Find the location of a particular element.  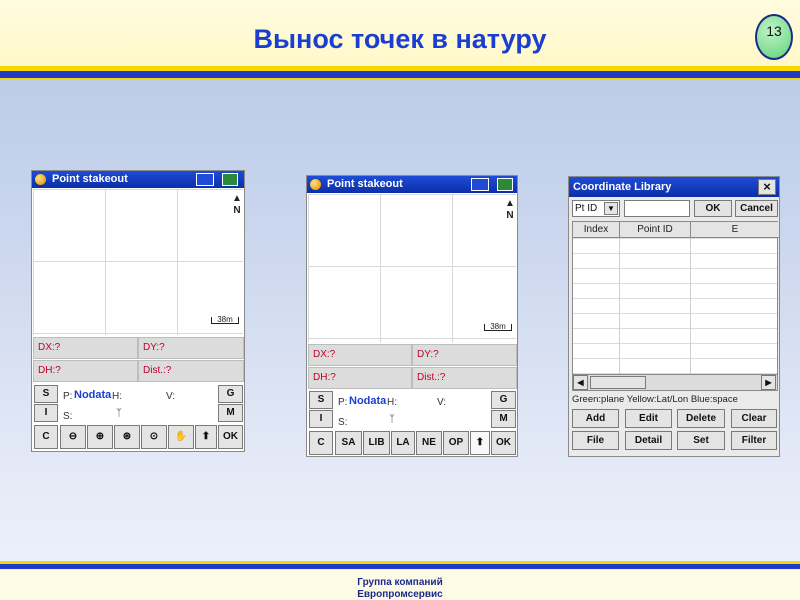

color-legend: Green:plane Yellow:Lat/Lon Blue:space is located at coordinates (655, 399).